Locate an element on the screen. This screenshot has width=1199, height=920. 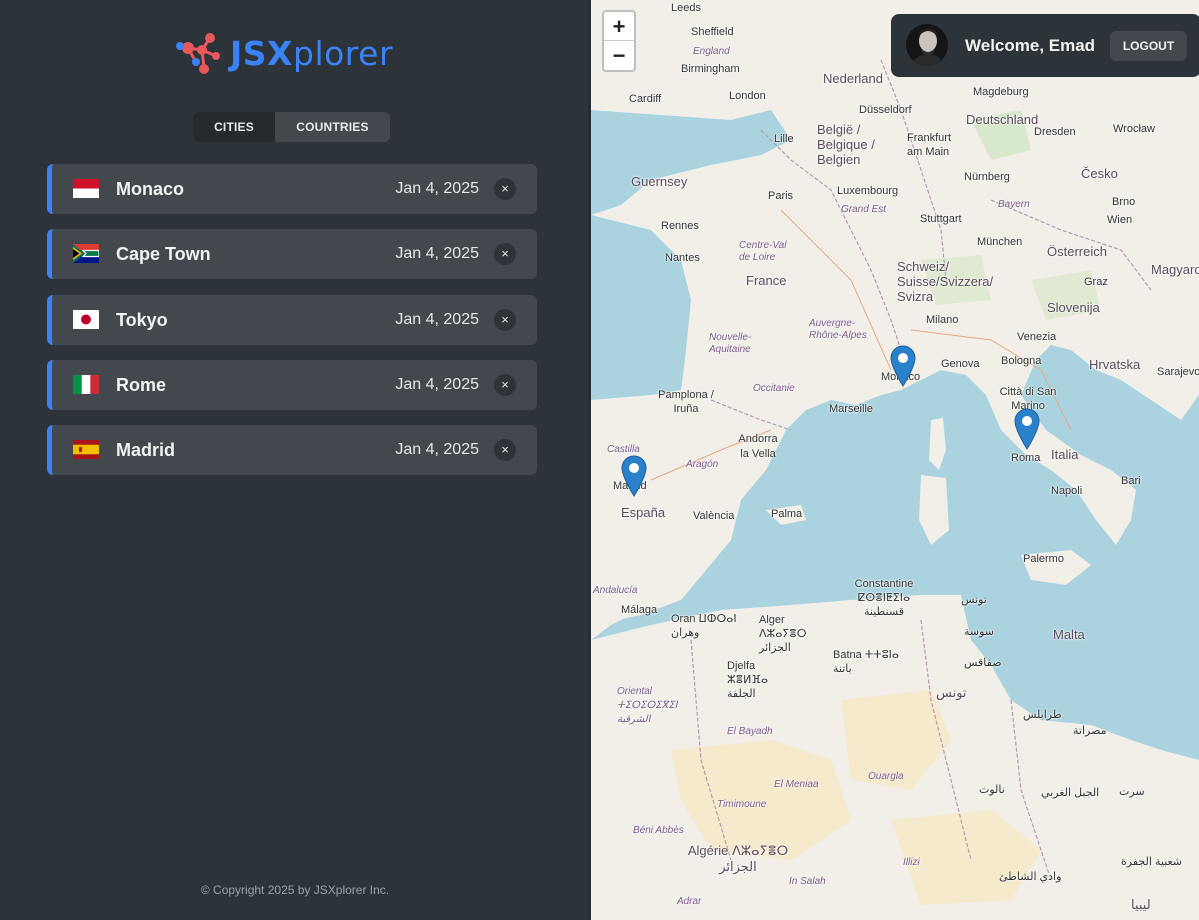
map-label-venezia: Venezia is located at coordinates (1037, 337).